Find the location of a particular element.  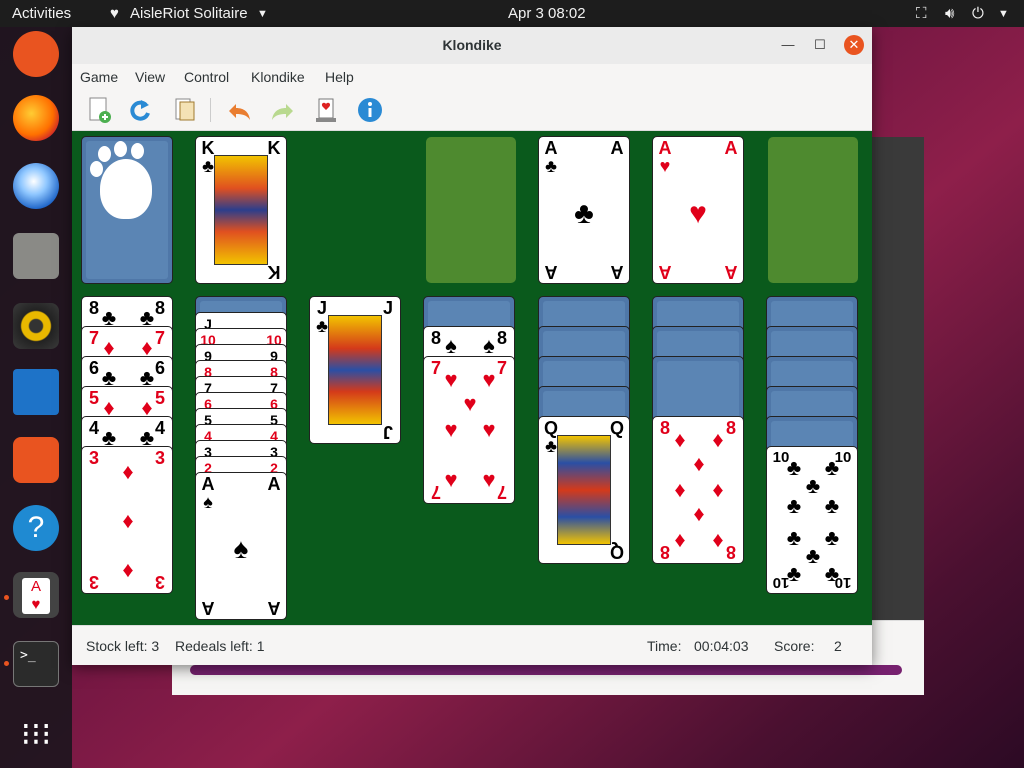

background-window is located at coordinates (898, 415).